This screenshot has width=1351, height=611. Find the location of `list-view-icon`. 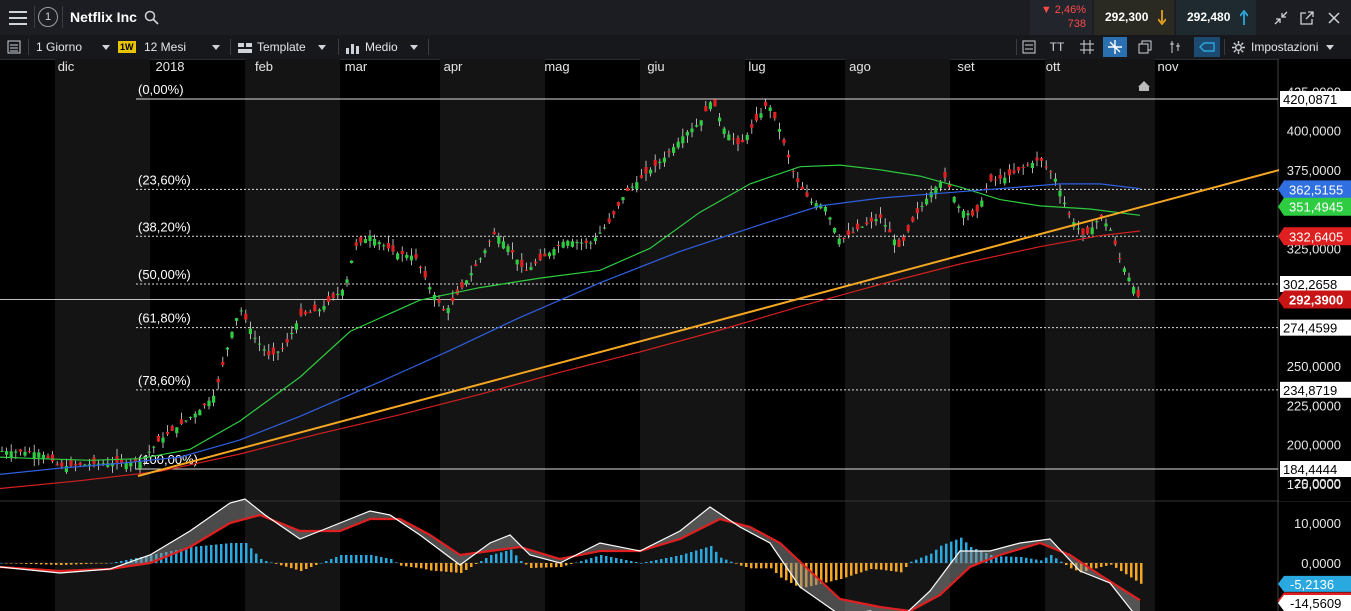

list-view-icon is located at coordinates (1029, 47).